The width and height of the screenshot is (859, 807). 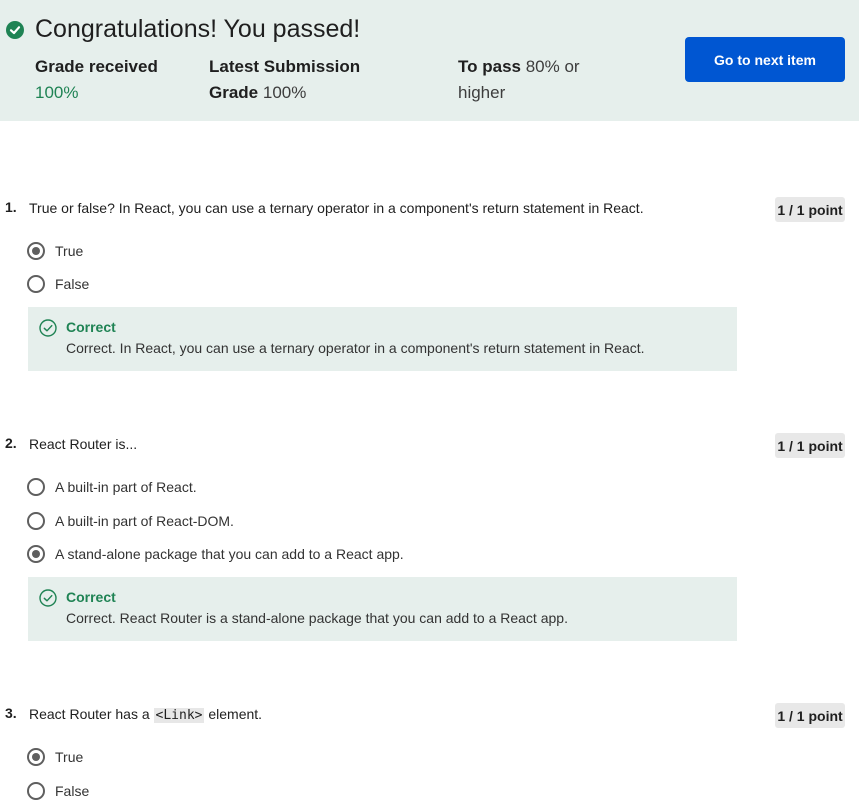 I want to click on option-label: A built-in part of React., so click(x=126, y=487).